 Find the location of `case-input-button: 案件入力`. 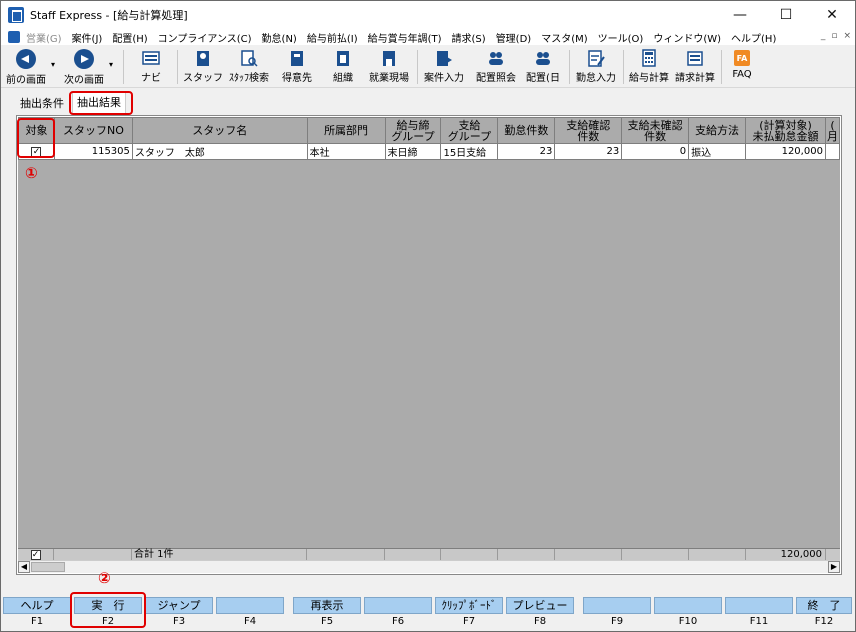

case-input-button: 案件入力 is located at coordinates (444, 67).